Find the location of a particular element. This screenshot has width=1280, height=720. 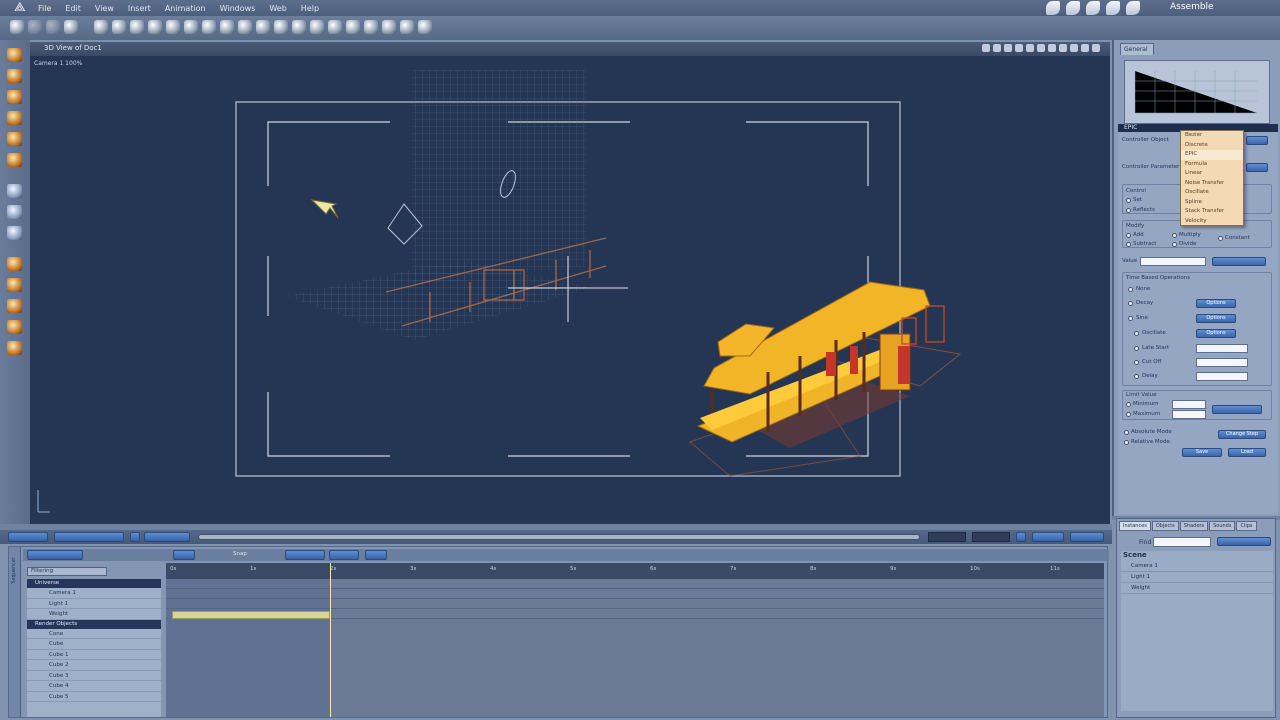

room-shade-icon is located at coordinates (1093, 8).